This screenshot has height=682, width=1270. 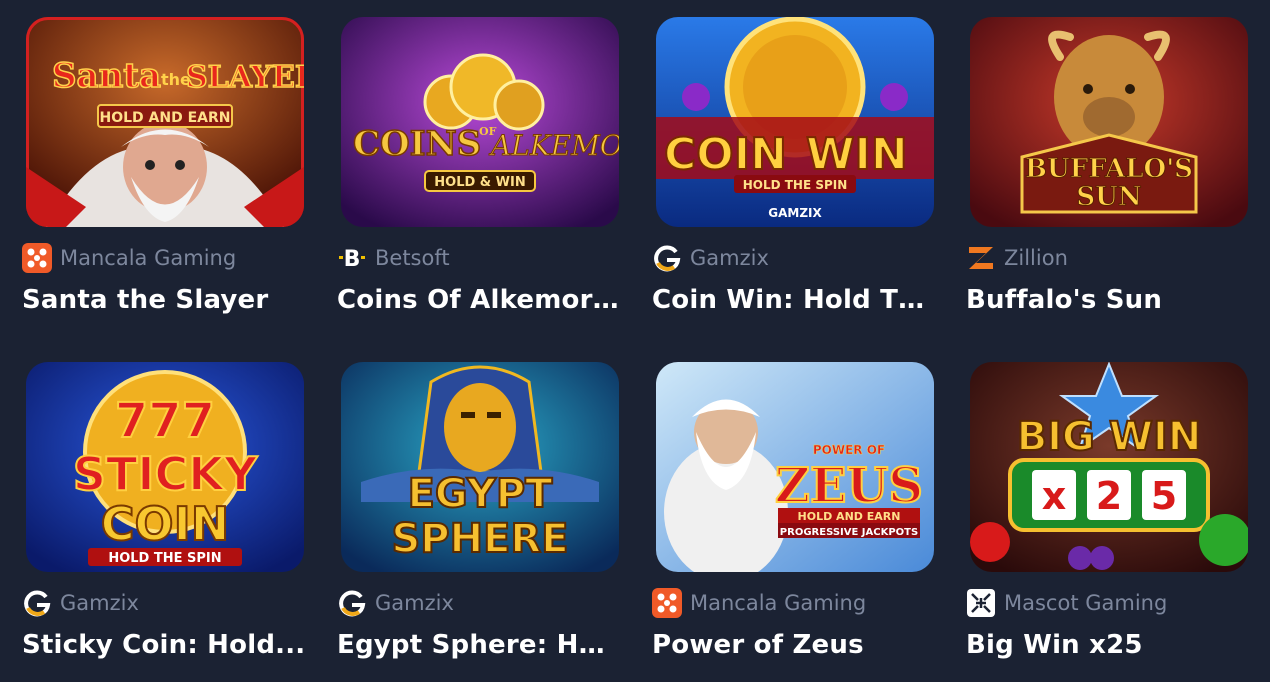 What do you see at coordinates (1164, 496) in the screenshot?
I see `art-text: 5` at bounding box center [1164, 496].